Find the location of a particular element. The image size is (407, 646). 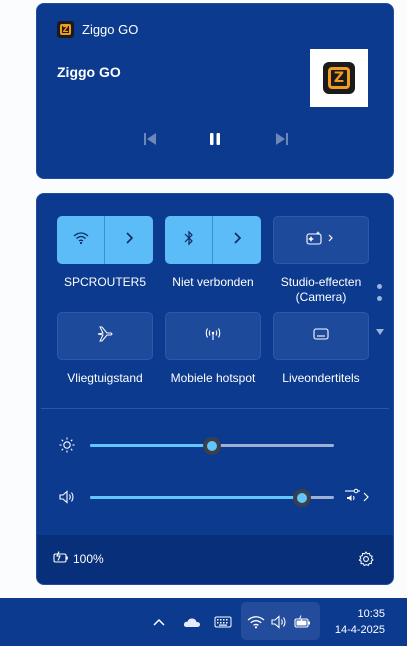

brightness-icon is located at coordinates (67, 445).